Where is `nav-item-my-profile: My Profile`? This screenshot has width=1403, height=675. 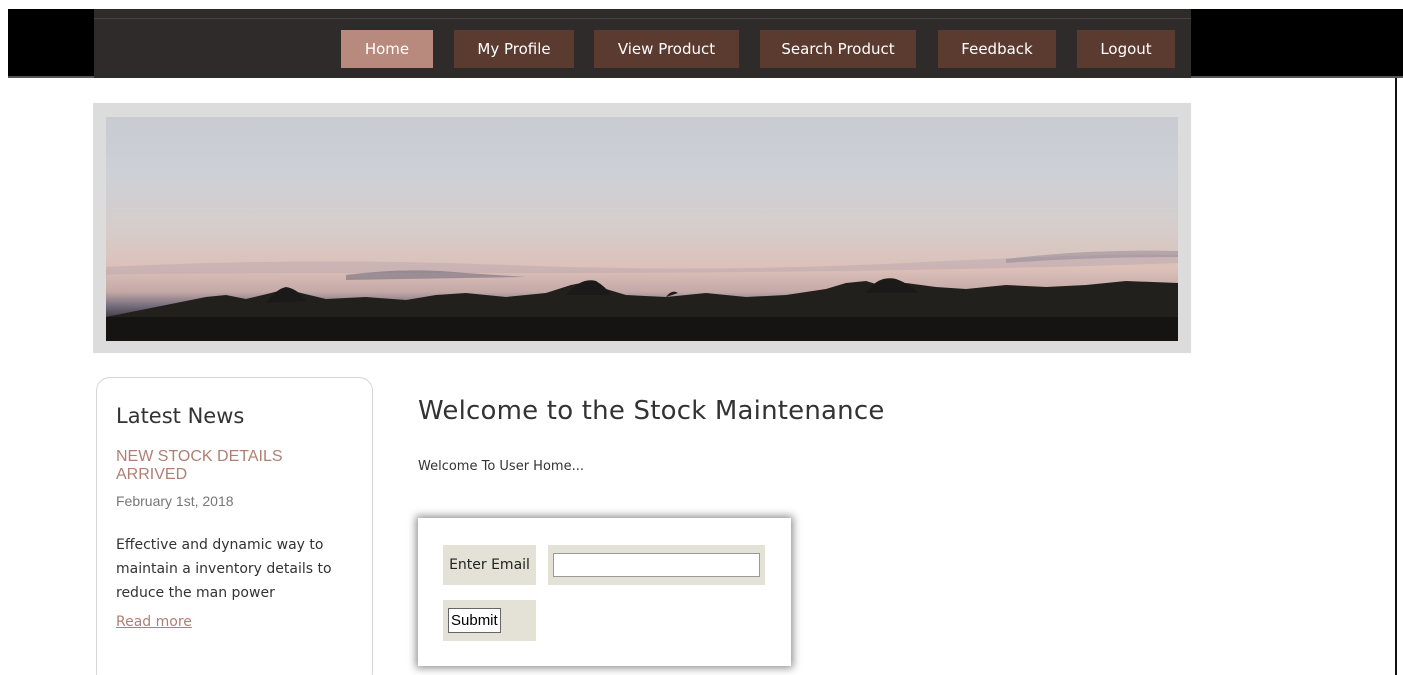
nav-item-my-profile: My Profile is located at coordinates (514, 49).